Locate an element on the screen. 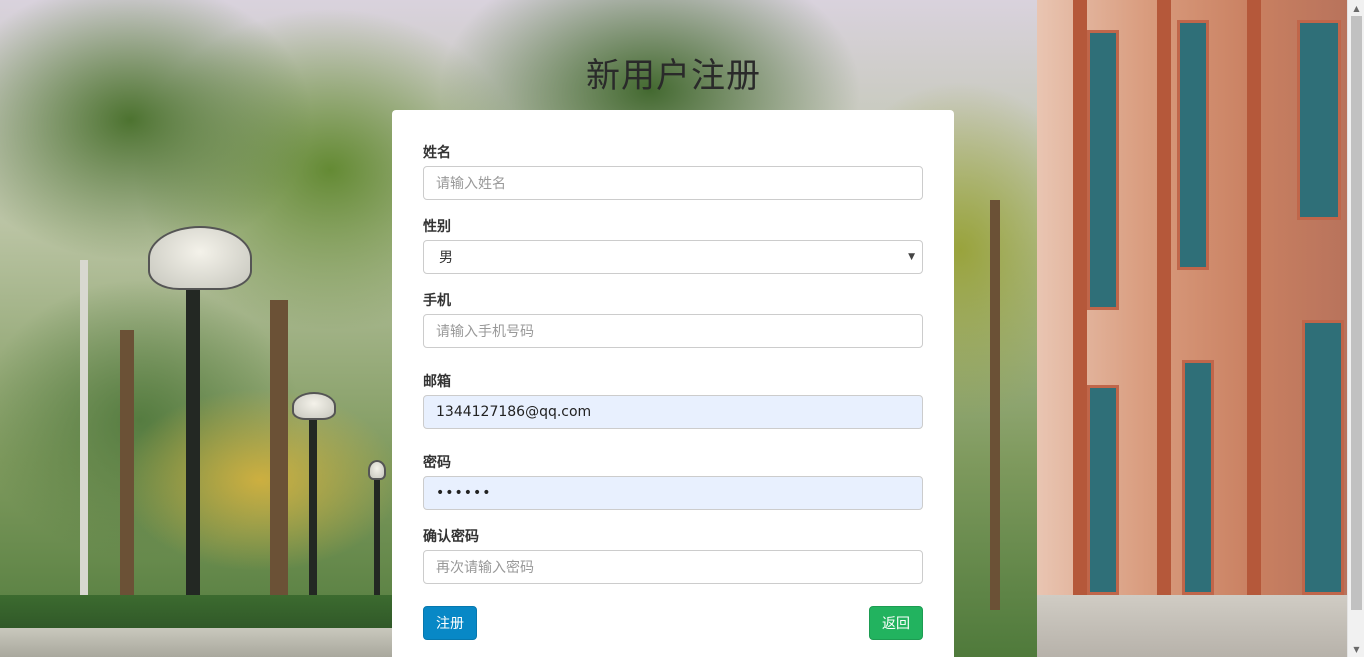  password-input: •••••• is located at coordinates (673, 493).